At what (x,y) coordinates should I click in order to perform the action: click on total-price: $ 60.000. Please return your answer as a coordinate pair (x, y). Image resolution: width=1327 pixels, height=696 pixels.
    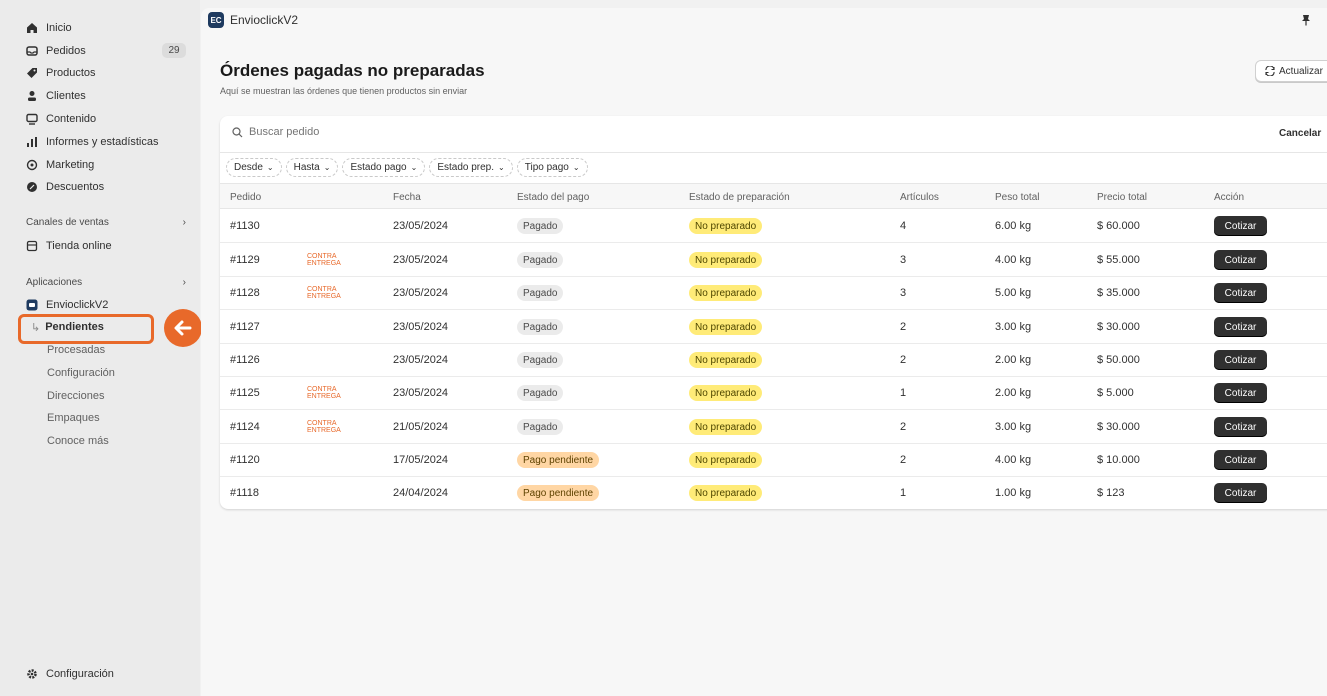
    Looking at the image, I should click on (1118, 226).